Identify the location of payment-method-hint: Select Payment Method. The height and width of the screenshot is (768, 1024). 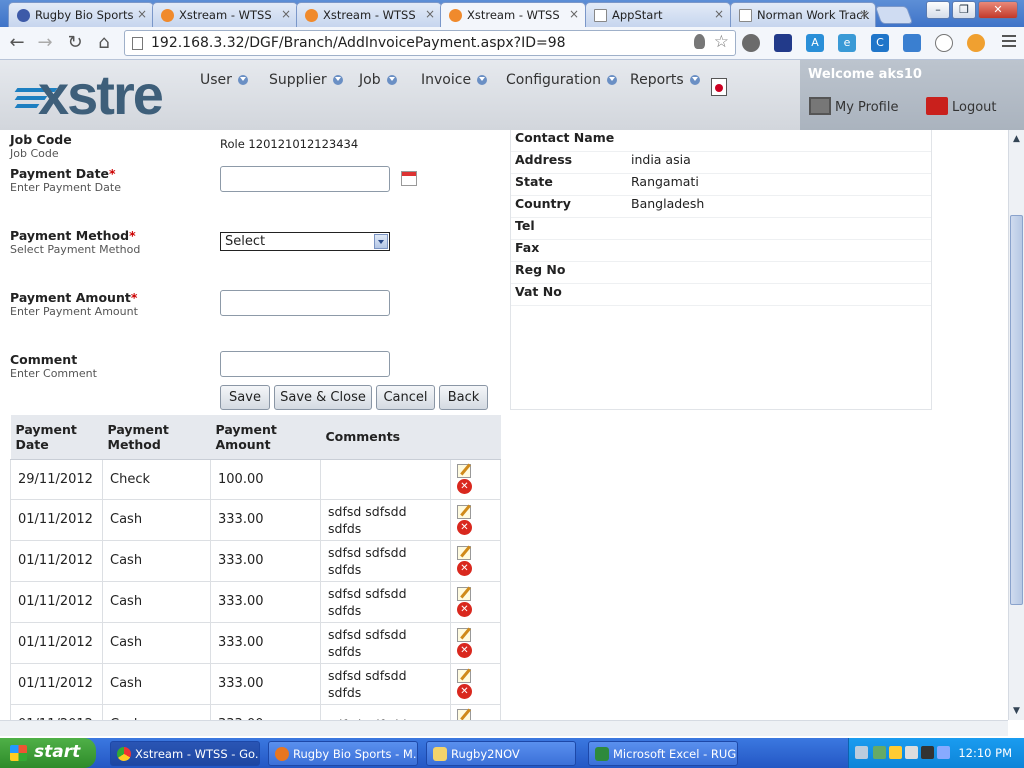
(75, 249).